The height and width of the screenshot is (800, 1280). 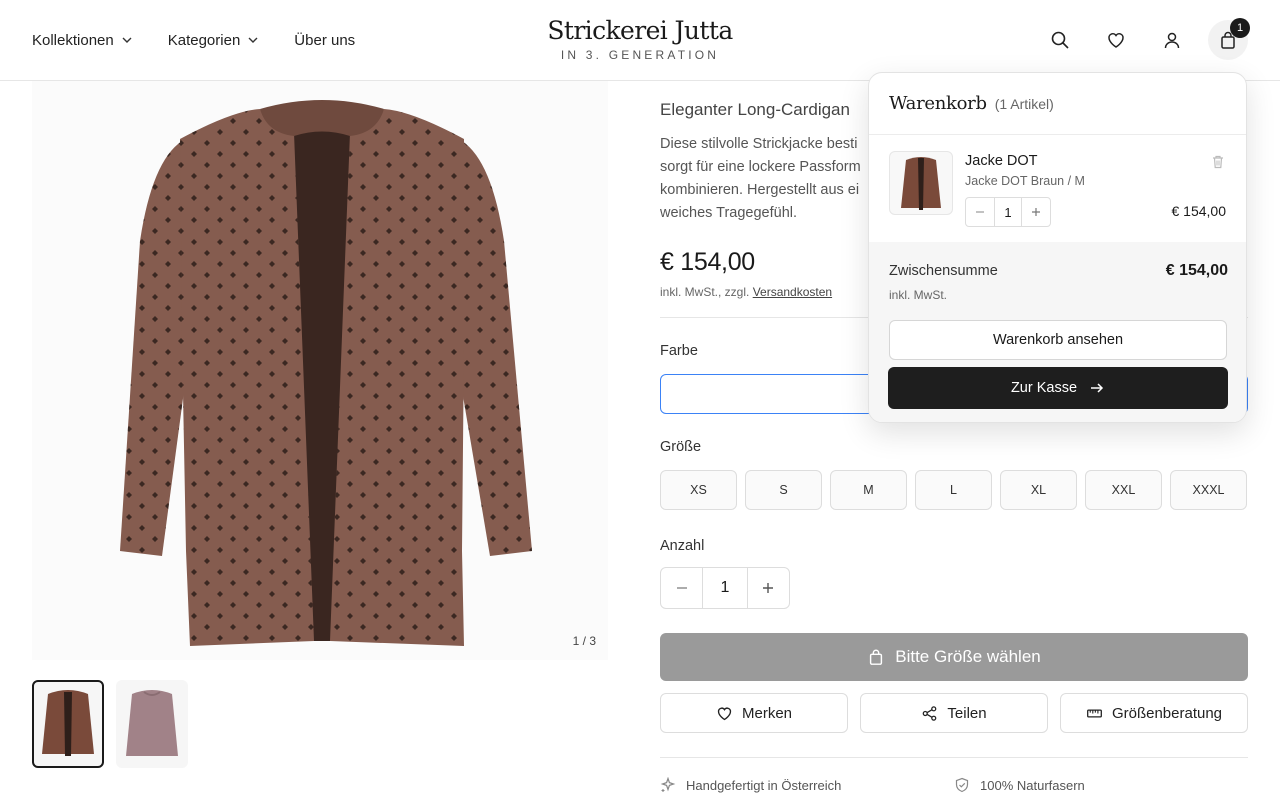 I want to click on quantity-decrease-button, so click(x=681, y=588).